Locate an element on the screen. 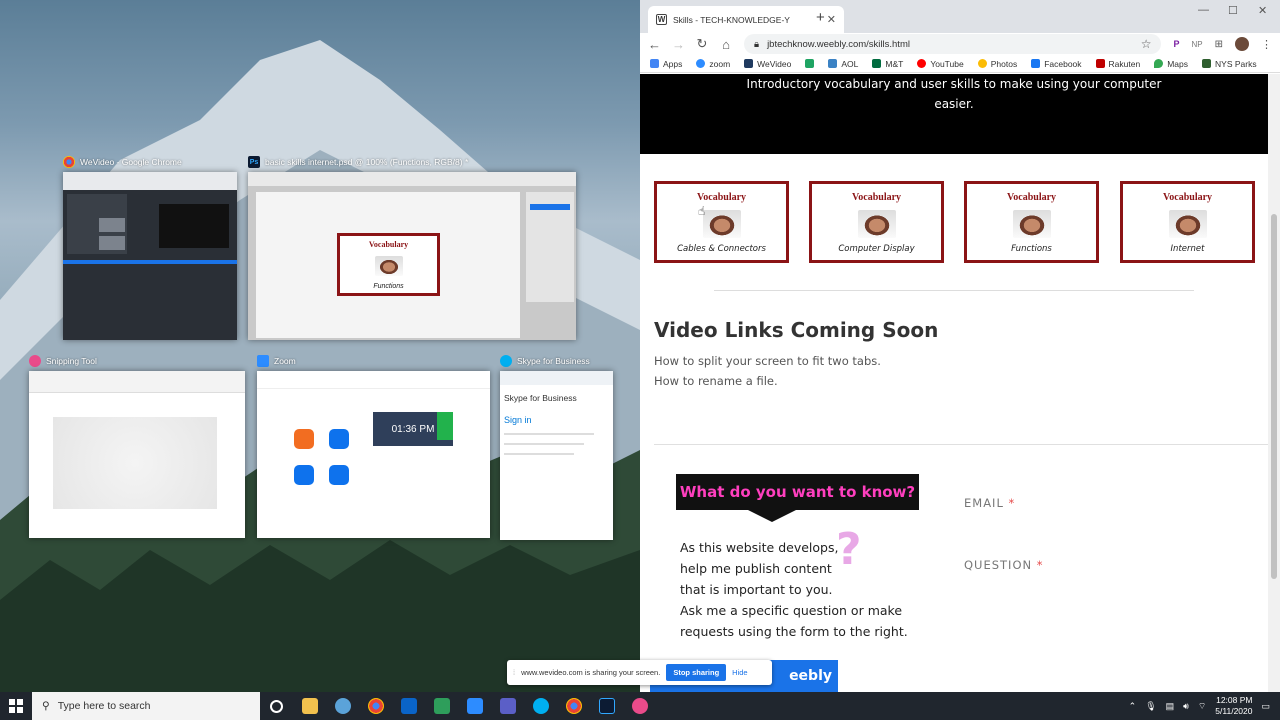 This screenshot has width=1280, height=720. email-field is located at coordinates (1109, 527).